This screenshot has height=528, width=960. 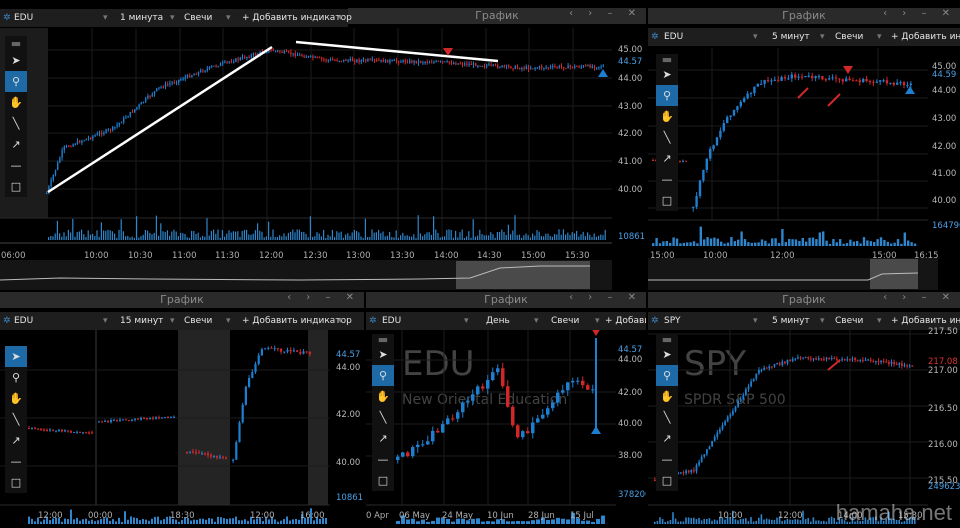 What do you see at coordinates (672, 321) in the screenshot?
I see `symbol-selector: SPY` at bounding box center [672, 321].